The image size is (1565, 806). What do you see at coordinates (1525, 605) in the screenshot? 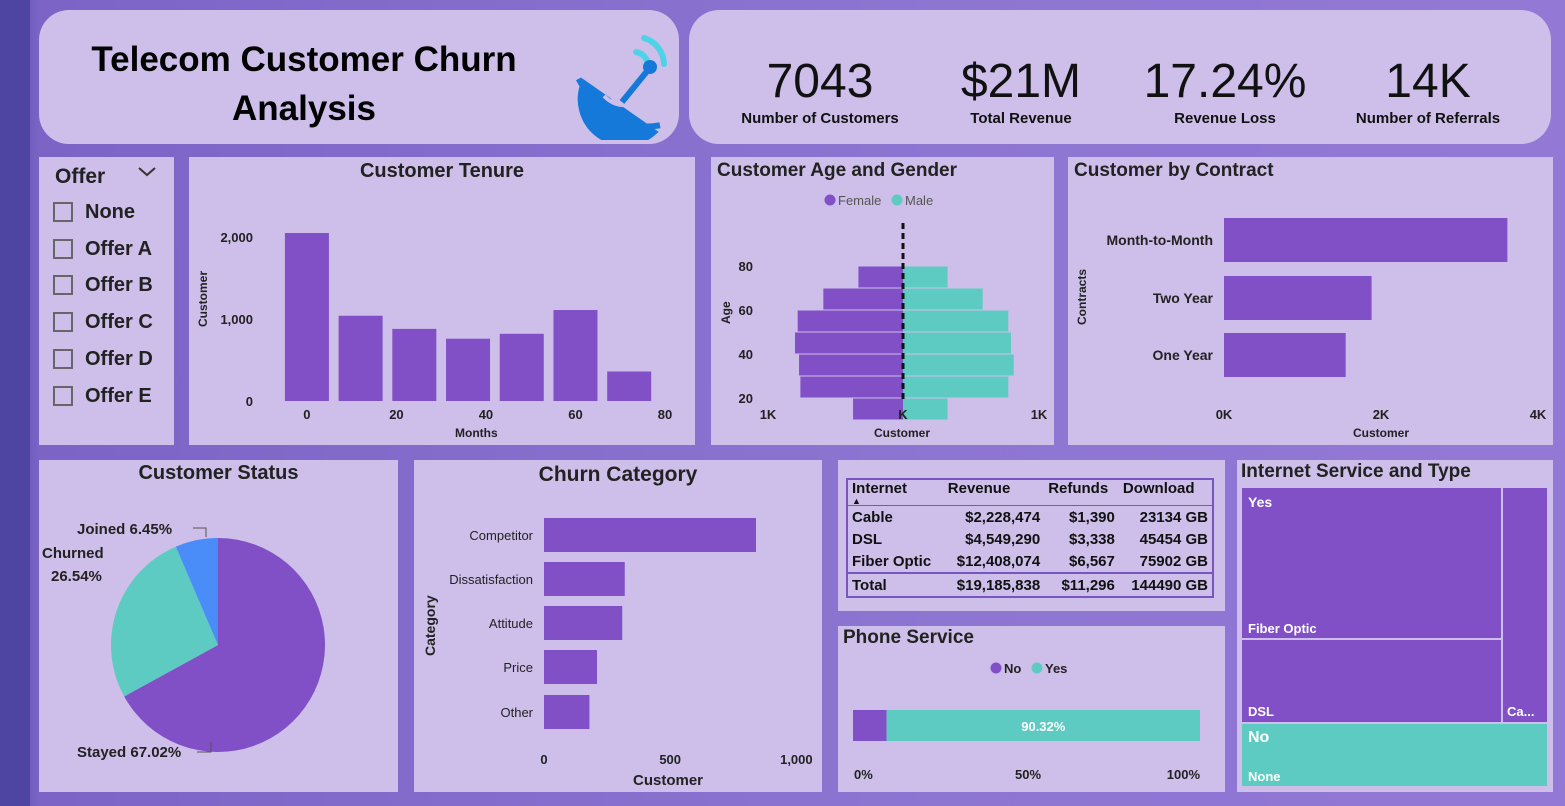
I see `treemap-tile-cable` at bounding box center [1525, 605].